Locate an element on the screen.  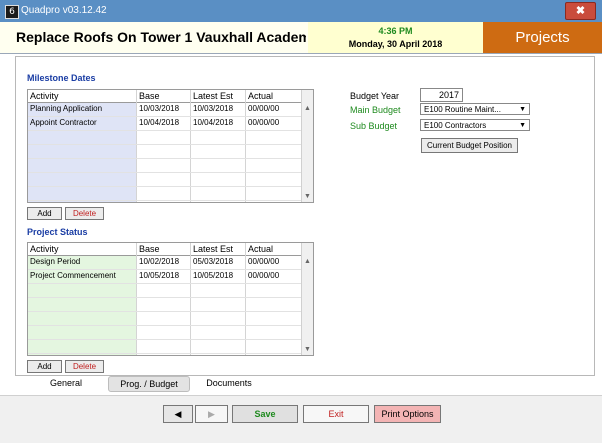
next-record-button: ▶ is located at coordinates (211, 414).